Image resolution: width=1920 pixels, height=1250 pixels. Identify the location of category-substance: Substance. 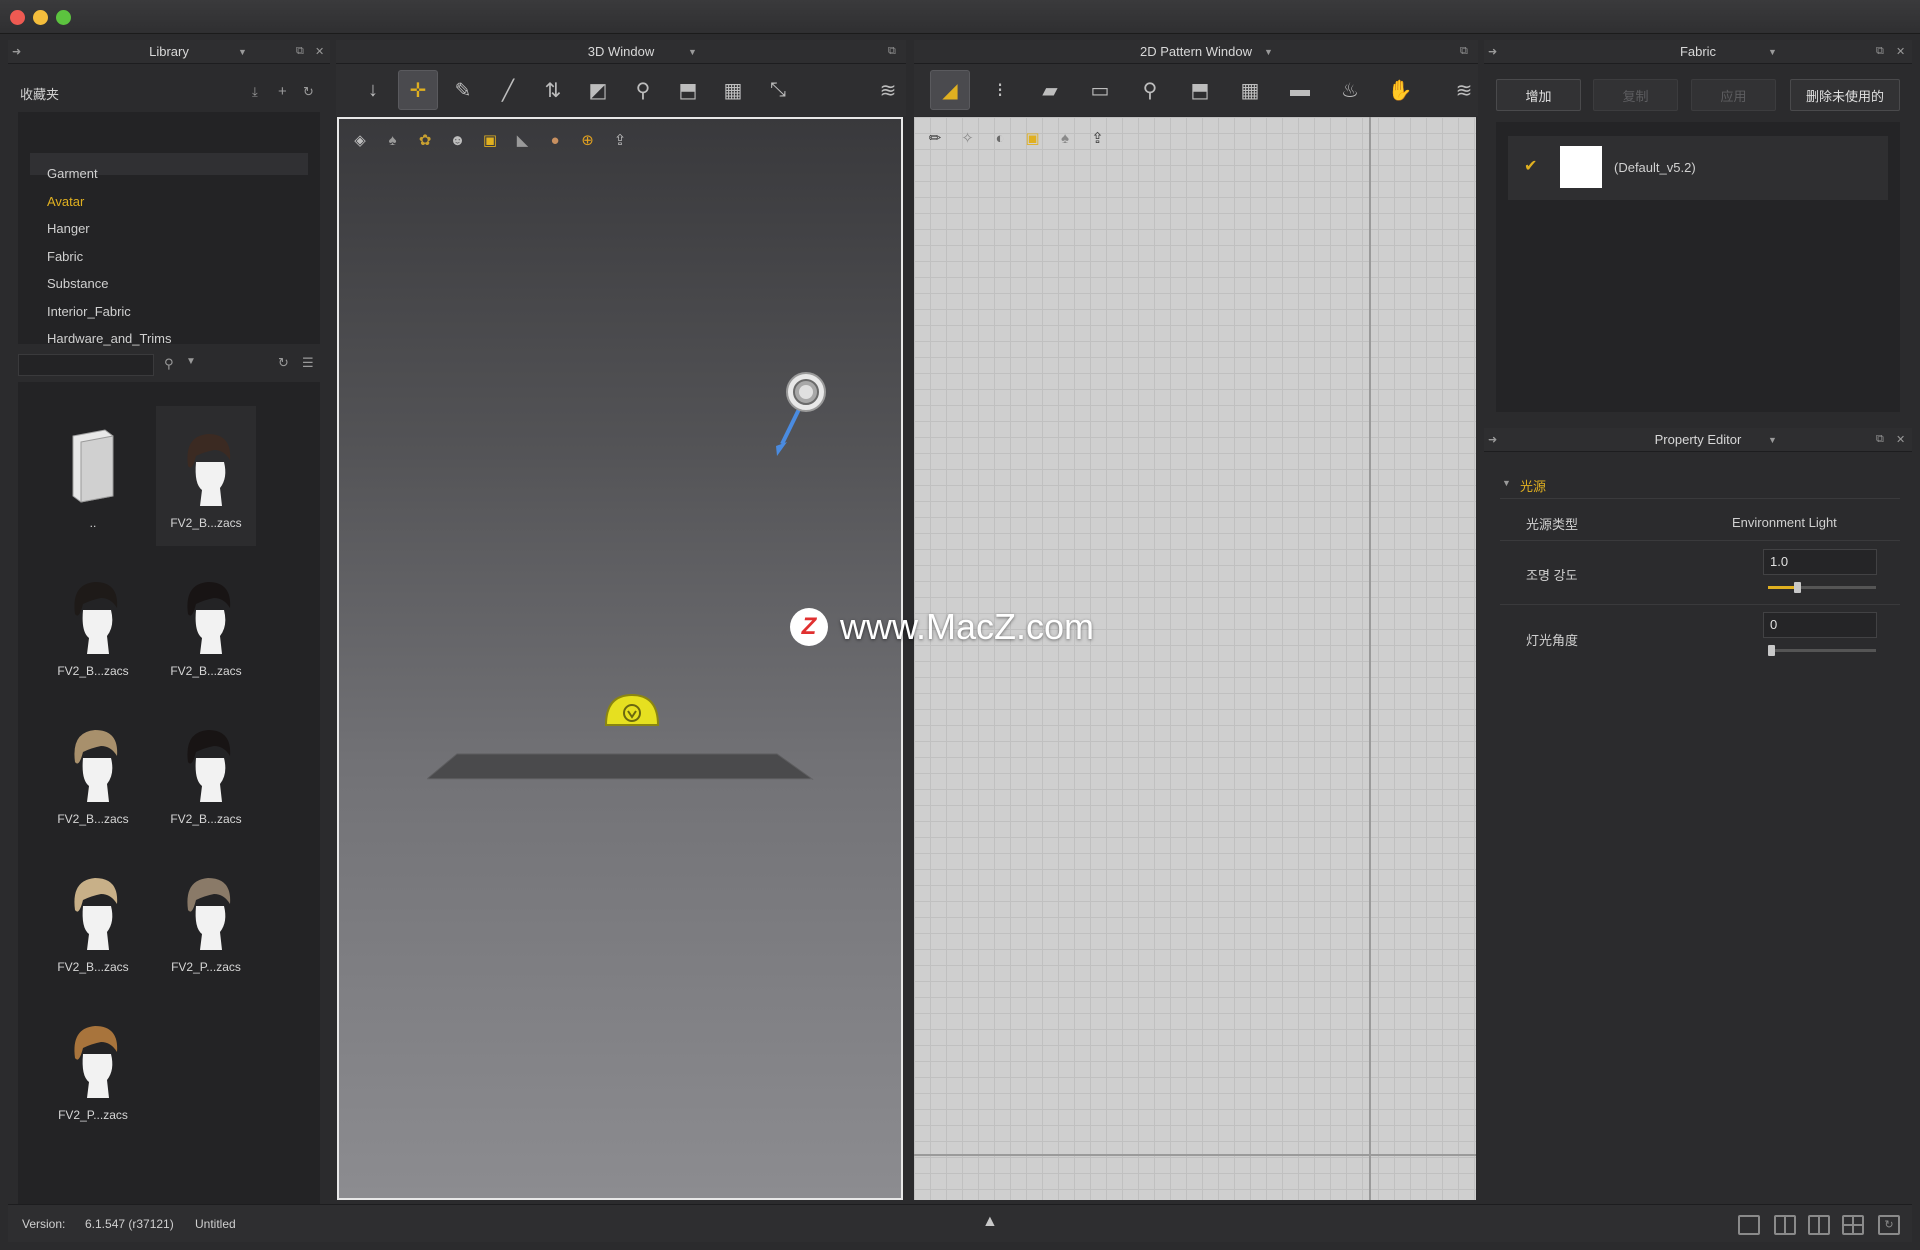
(77, 283).